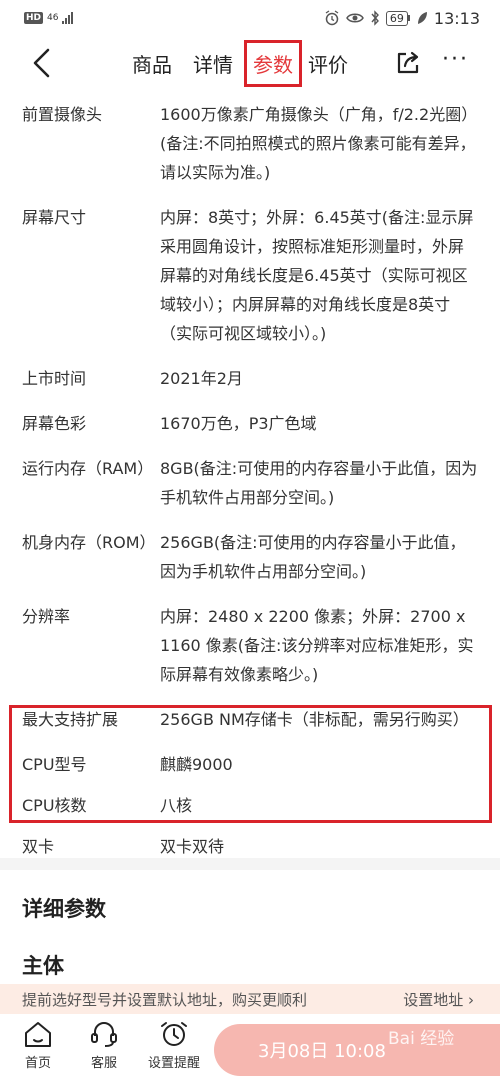 The height and width of the screenshot is (1084, 500). Describe the element at coordinates (34, 18) in the screenshot. I see `hd-badge: HD` at that location.